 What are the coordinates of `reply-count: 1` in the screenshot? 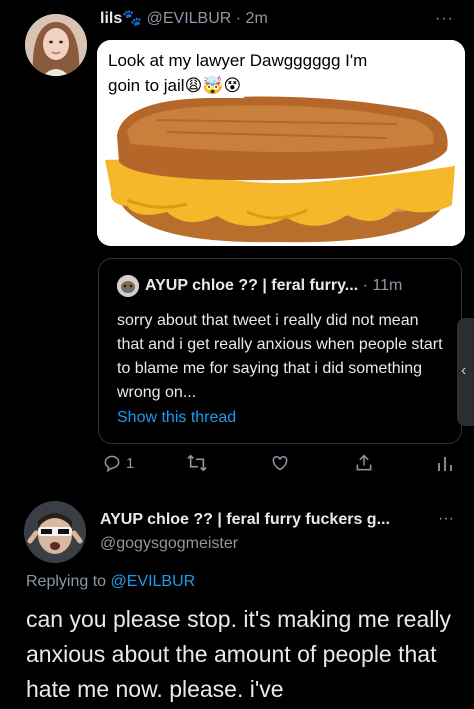 It's located at (130, 463).